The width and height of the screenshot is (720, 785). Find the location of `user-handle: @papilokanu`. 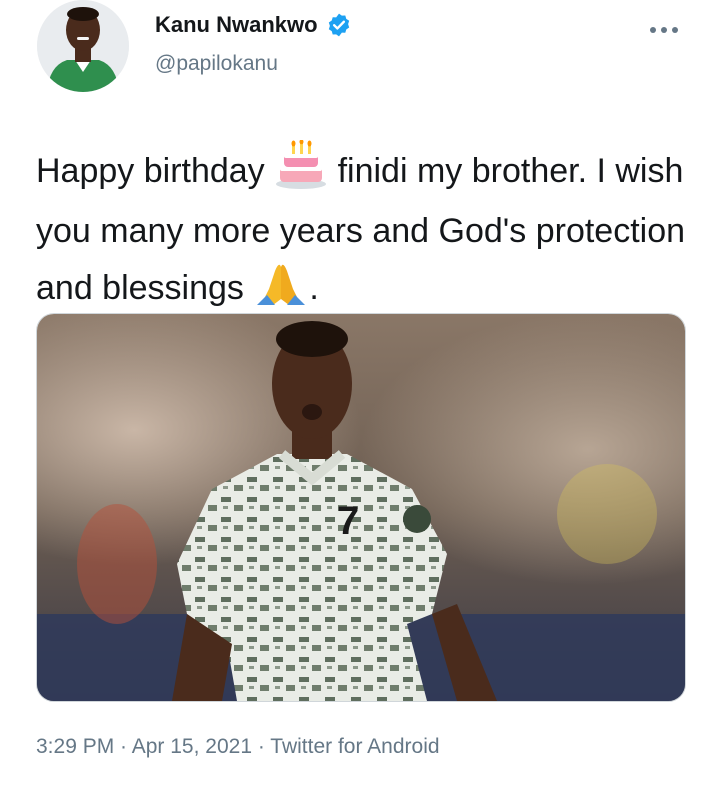

user-handle: @papilokanu is located at coordinates (216, 64).